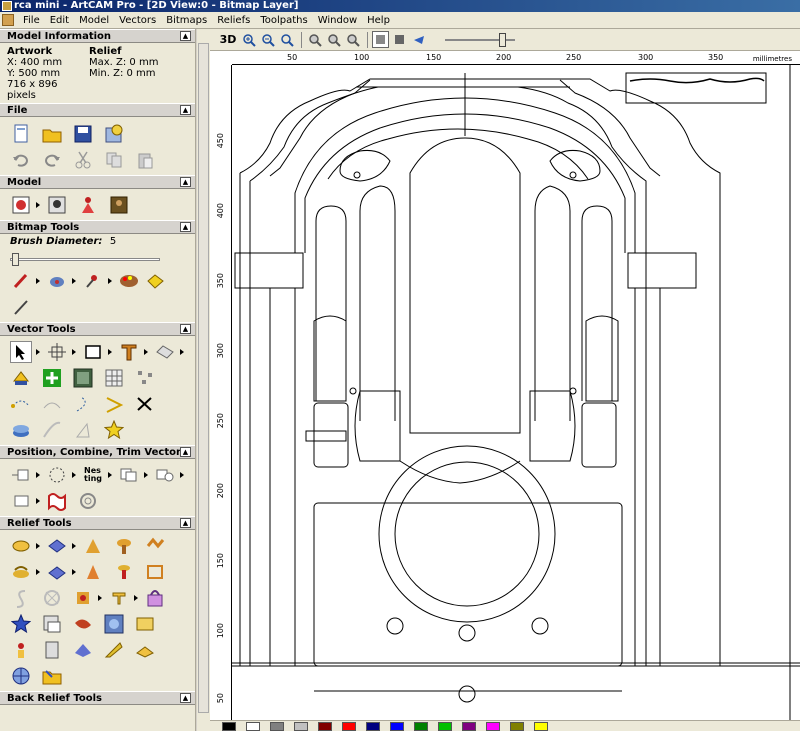  What do you see at coordinates (248, 39) in the screenshot?
I see `zoom-in-icon` at bounding box center [248, 39].